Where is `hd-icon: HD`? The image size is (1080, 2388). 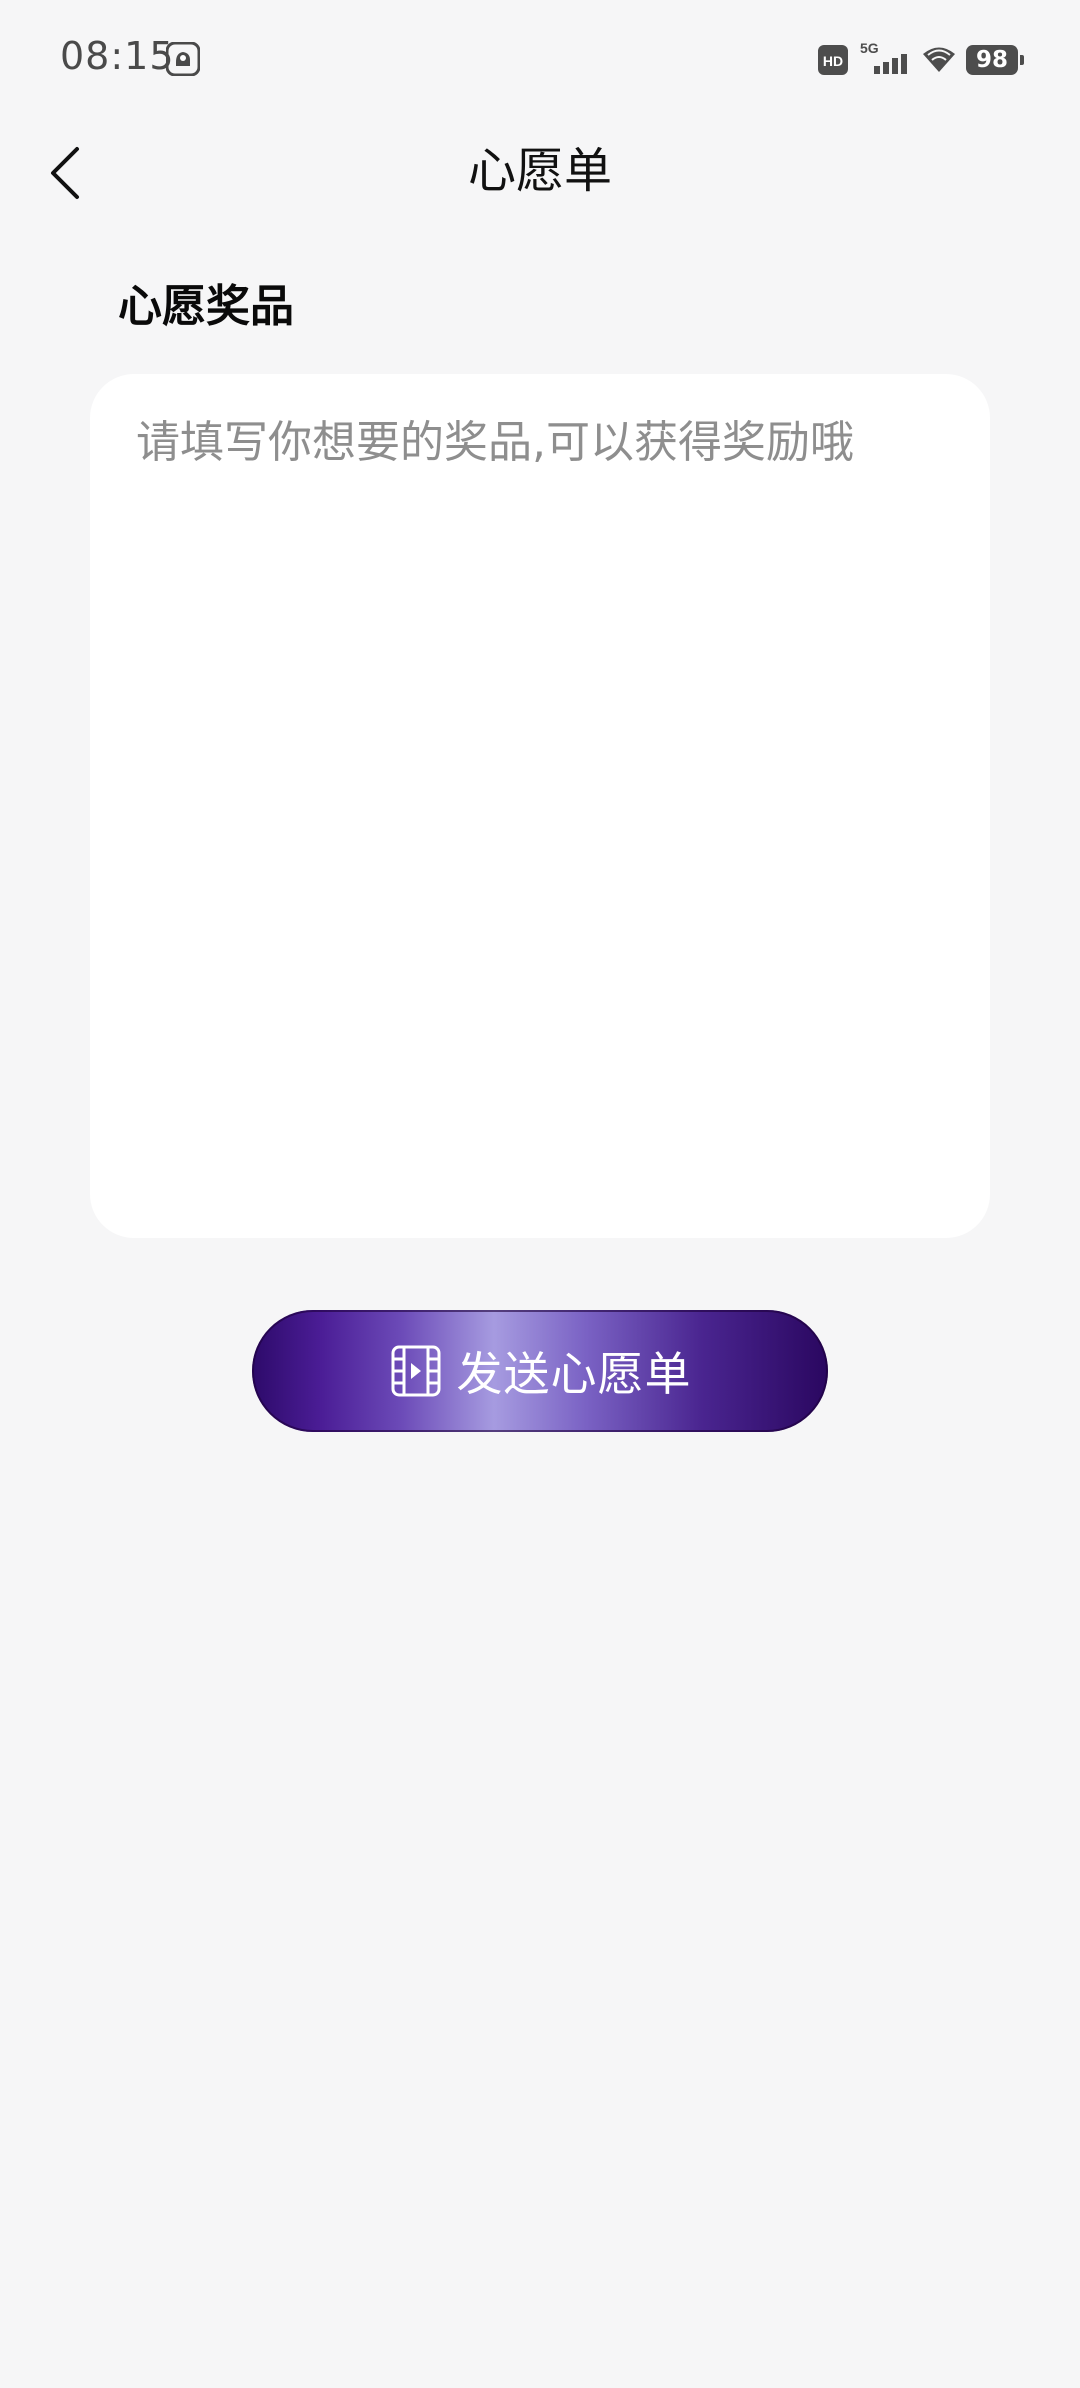
hd-icon: HD is located at coordinates (833, 60).